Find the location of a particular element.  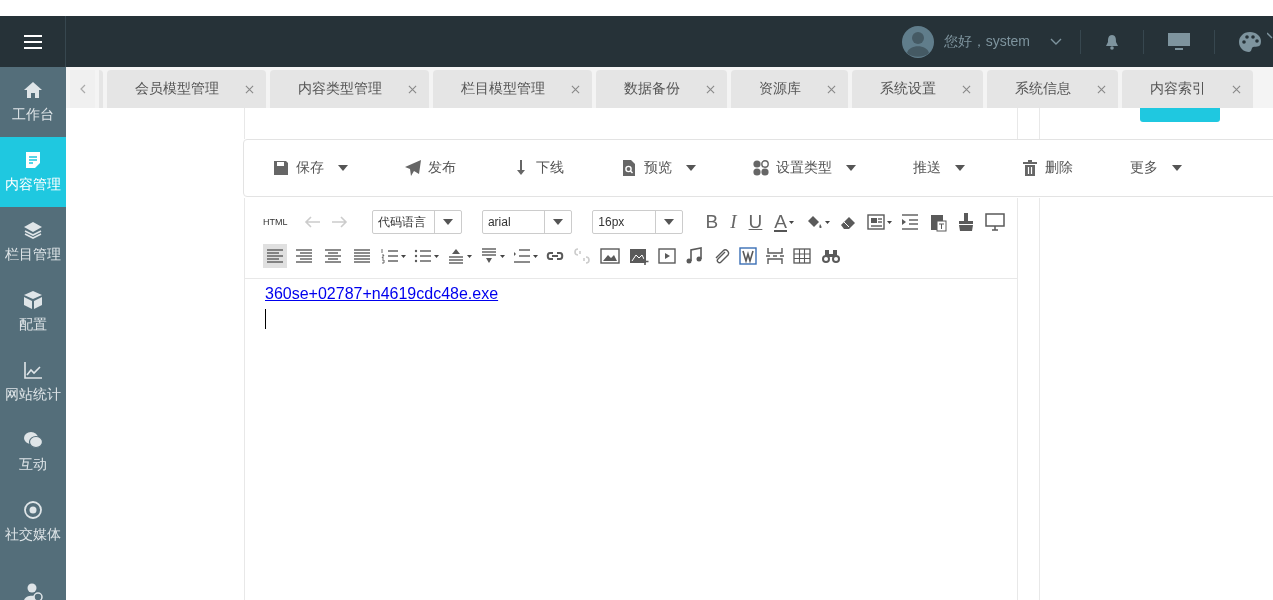

sidebar-item: 互动 is located at coordinates (33, 452).